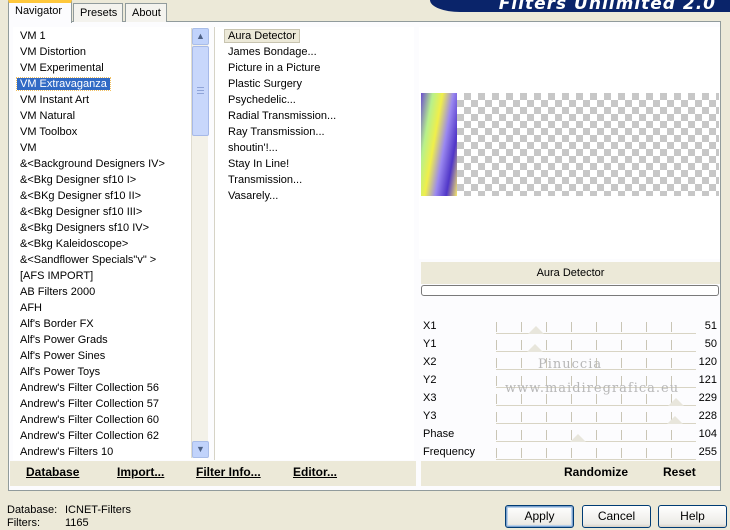 This screenshot has width=730, height=530. What do you see at coordinates (430, 398) in the screenshot?
I see `param-label: X3` at bounding box center [430, 398].